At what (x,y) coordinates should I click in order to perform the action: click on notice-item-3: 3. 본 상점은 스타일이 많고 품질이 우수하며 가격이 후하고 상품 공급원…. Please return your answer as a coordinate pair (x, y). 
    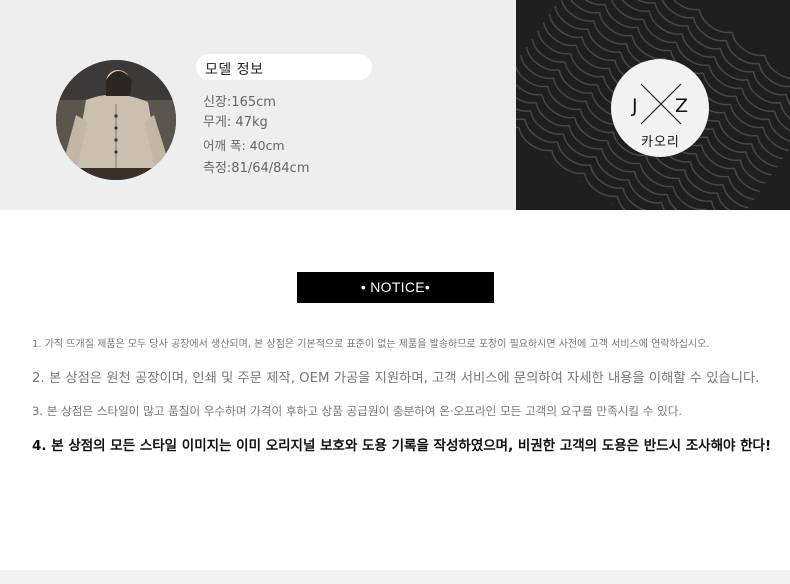
    Looking at the image, I should click on (357, 411).